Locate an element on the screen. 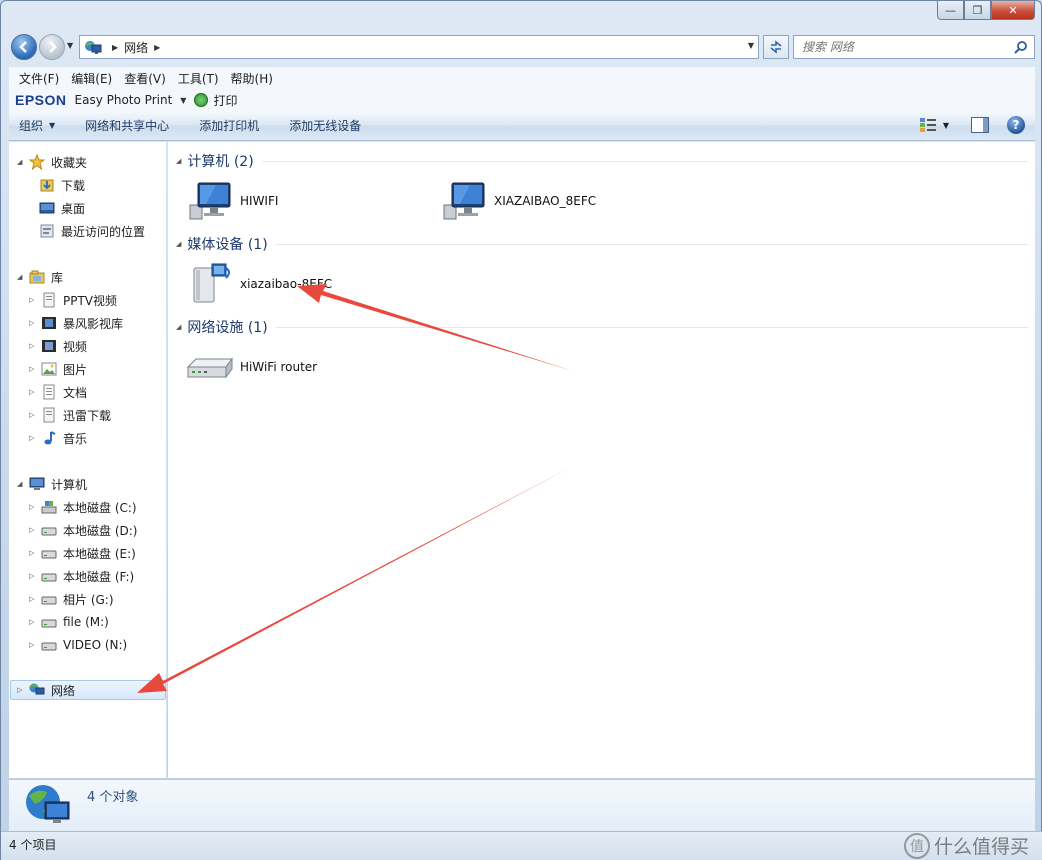  menu-file: 文件(F) is located at coordinates (39, 78).